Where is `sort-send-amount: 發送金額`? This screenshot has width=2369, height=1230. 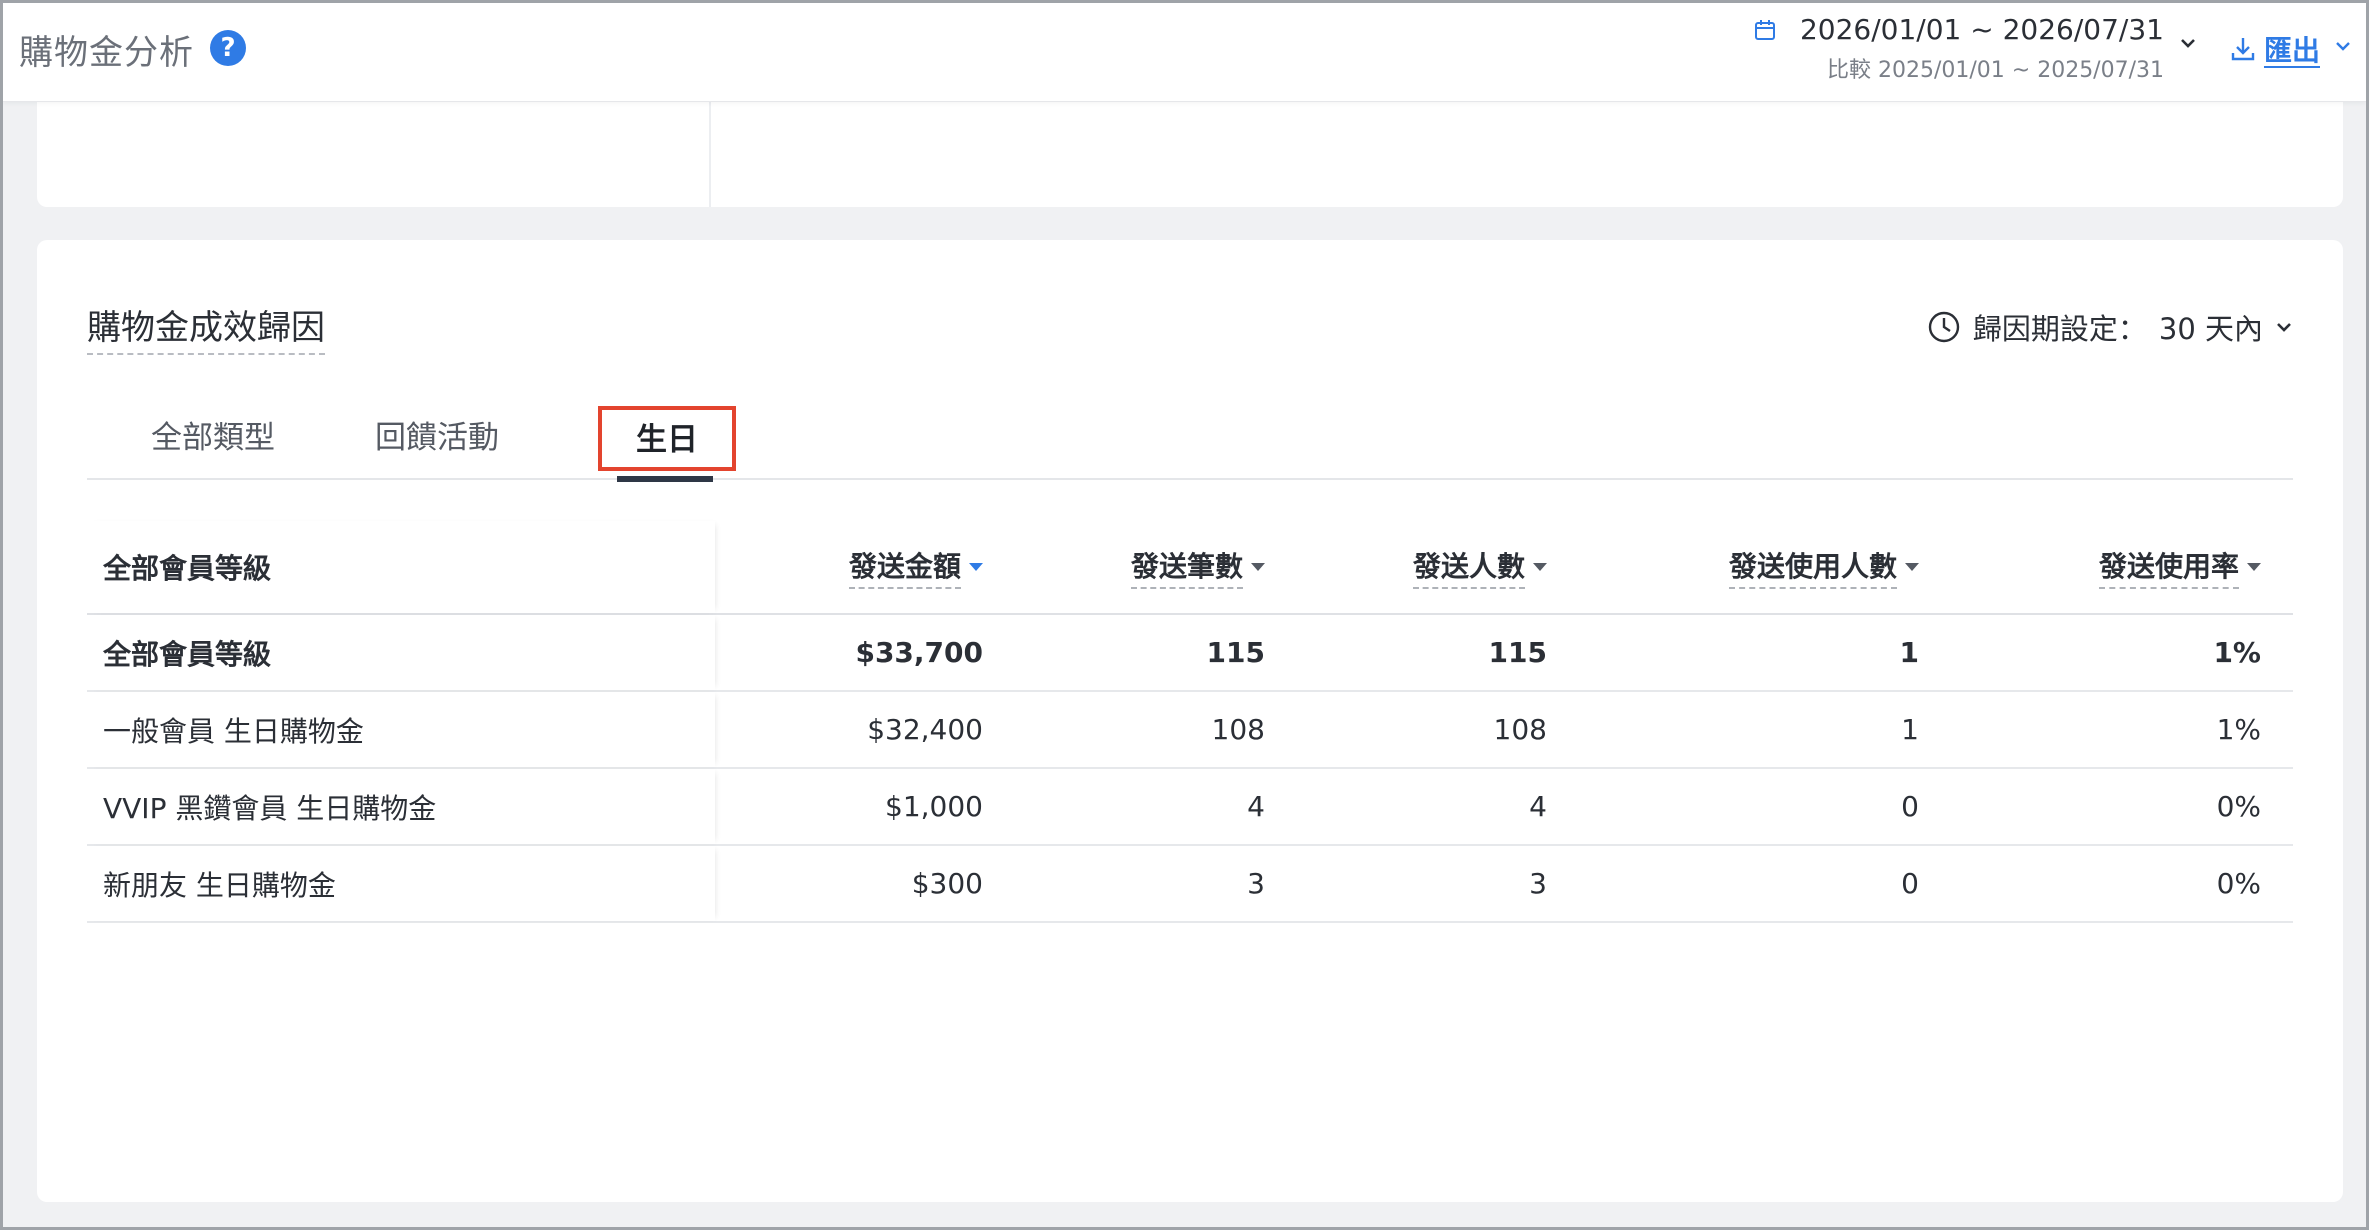 sort-send-amount: 發送金額 is located at coordinates (915, 567).